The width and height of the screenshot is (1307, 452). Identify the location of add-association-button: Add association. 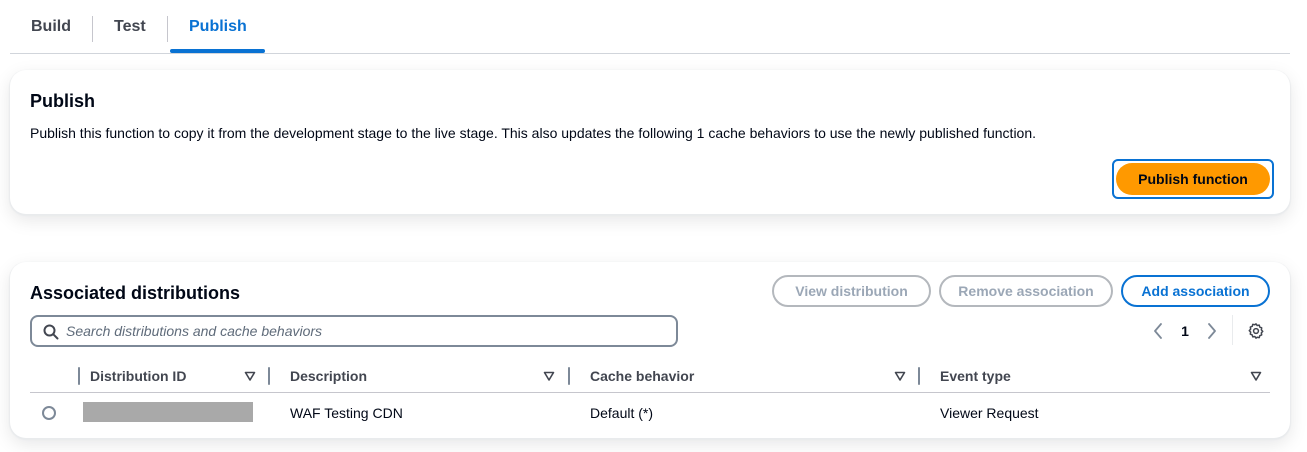
(1195, 291).